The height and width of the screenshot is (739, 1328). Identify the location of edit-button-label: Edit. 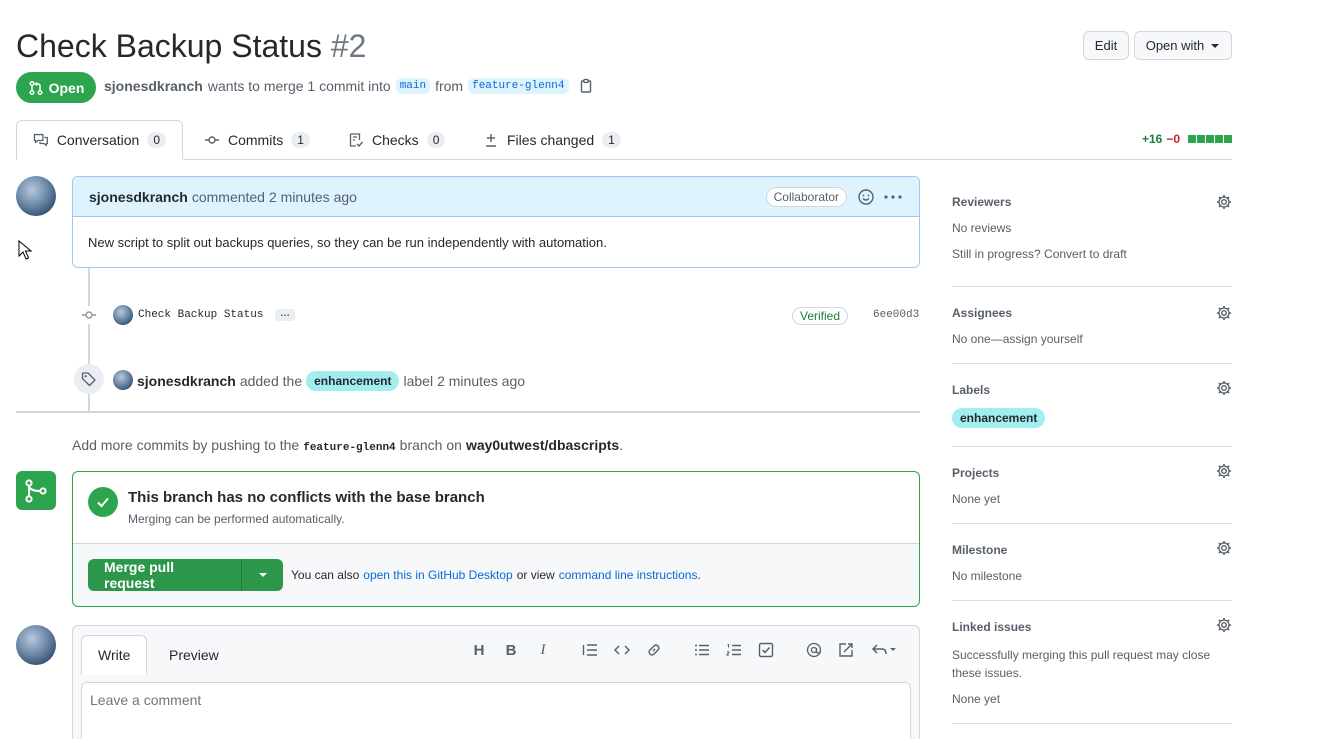
(1106, 45).